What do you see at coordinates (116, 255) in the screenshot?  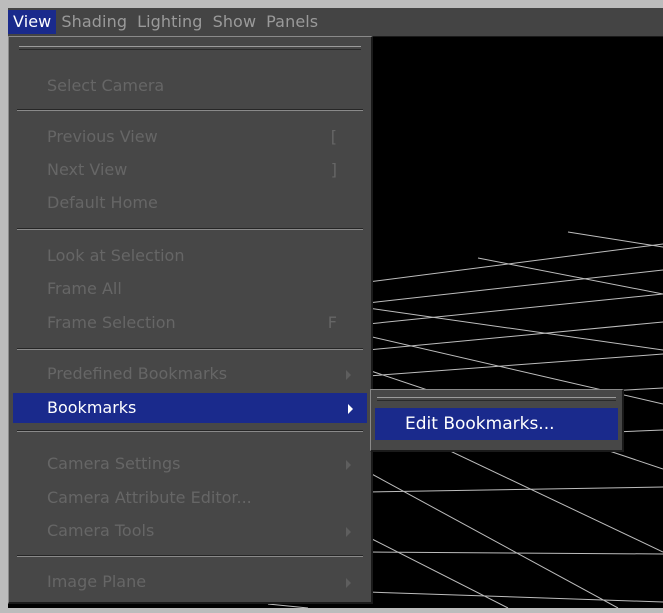 I see `menu-item-label: Look at Selection` at bounding box center [116, 255].